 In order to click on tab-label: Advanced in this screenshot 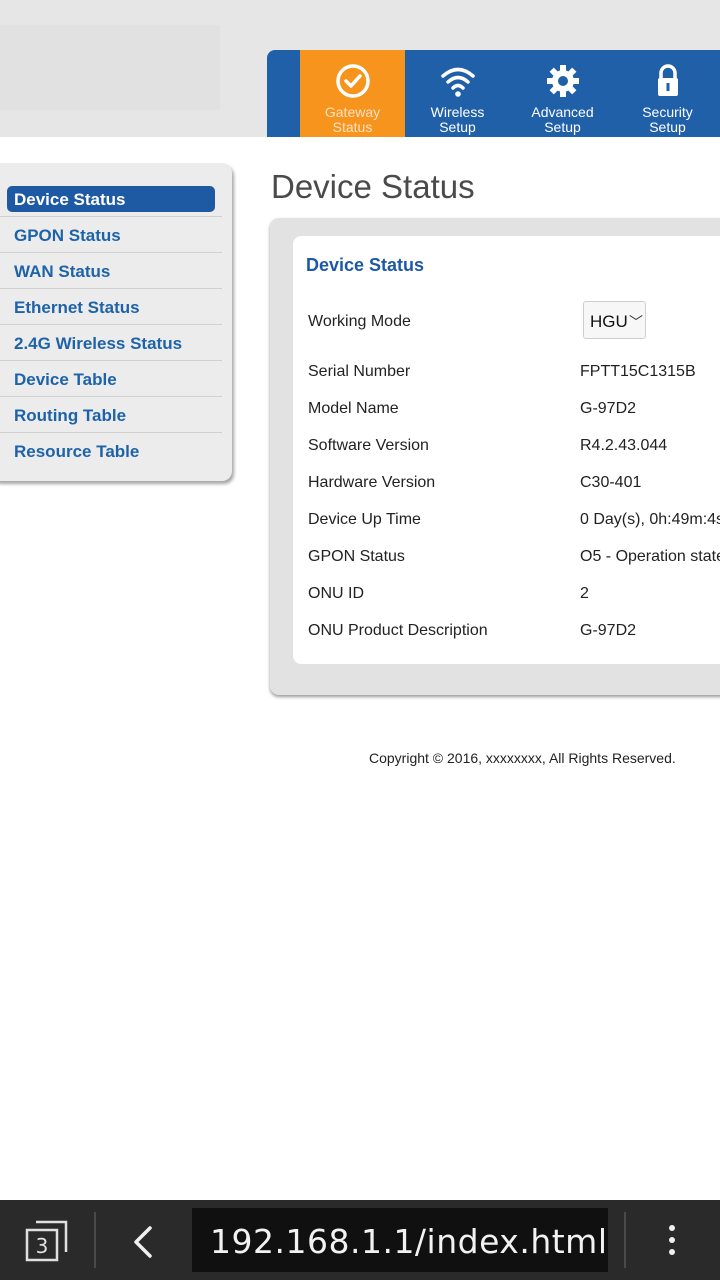, I will do `click(562, 112)`.